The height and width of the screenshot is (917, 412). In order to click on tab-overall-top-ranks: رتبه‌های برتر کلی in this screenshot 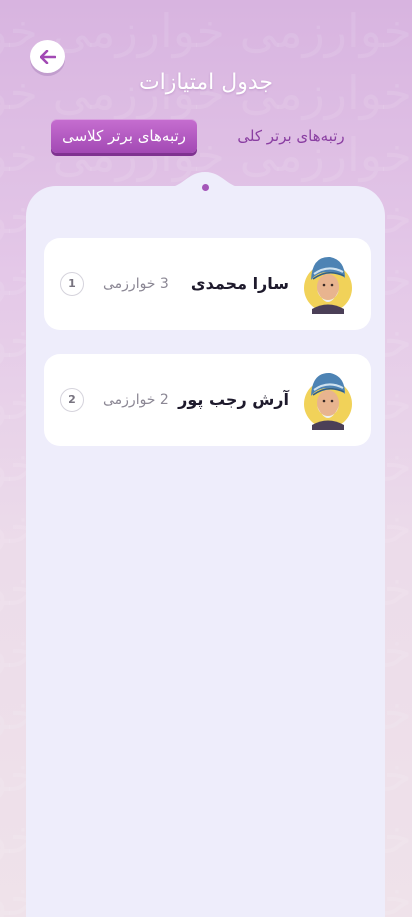, I will do `click(291, 136)`.